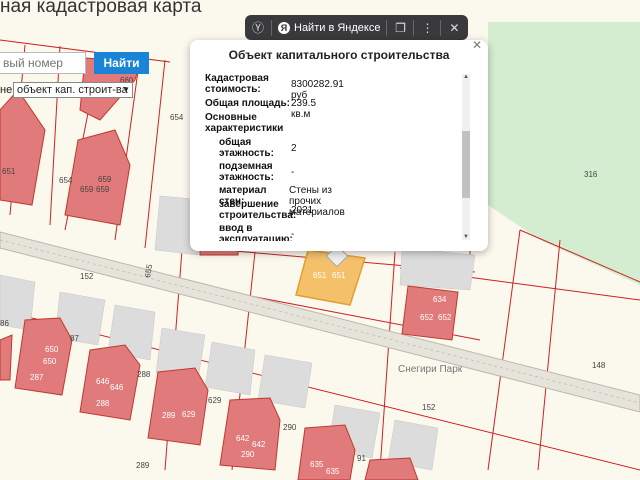 The width and height of the screenshot is (640, 480). What do you see at coordinates (246, 172) in the screenshot?
I see `info-key: подземная этажность:` at bounding box center [246, 172].